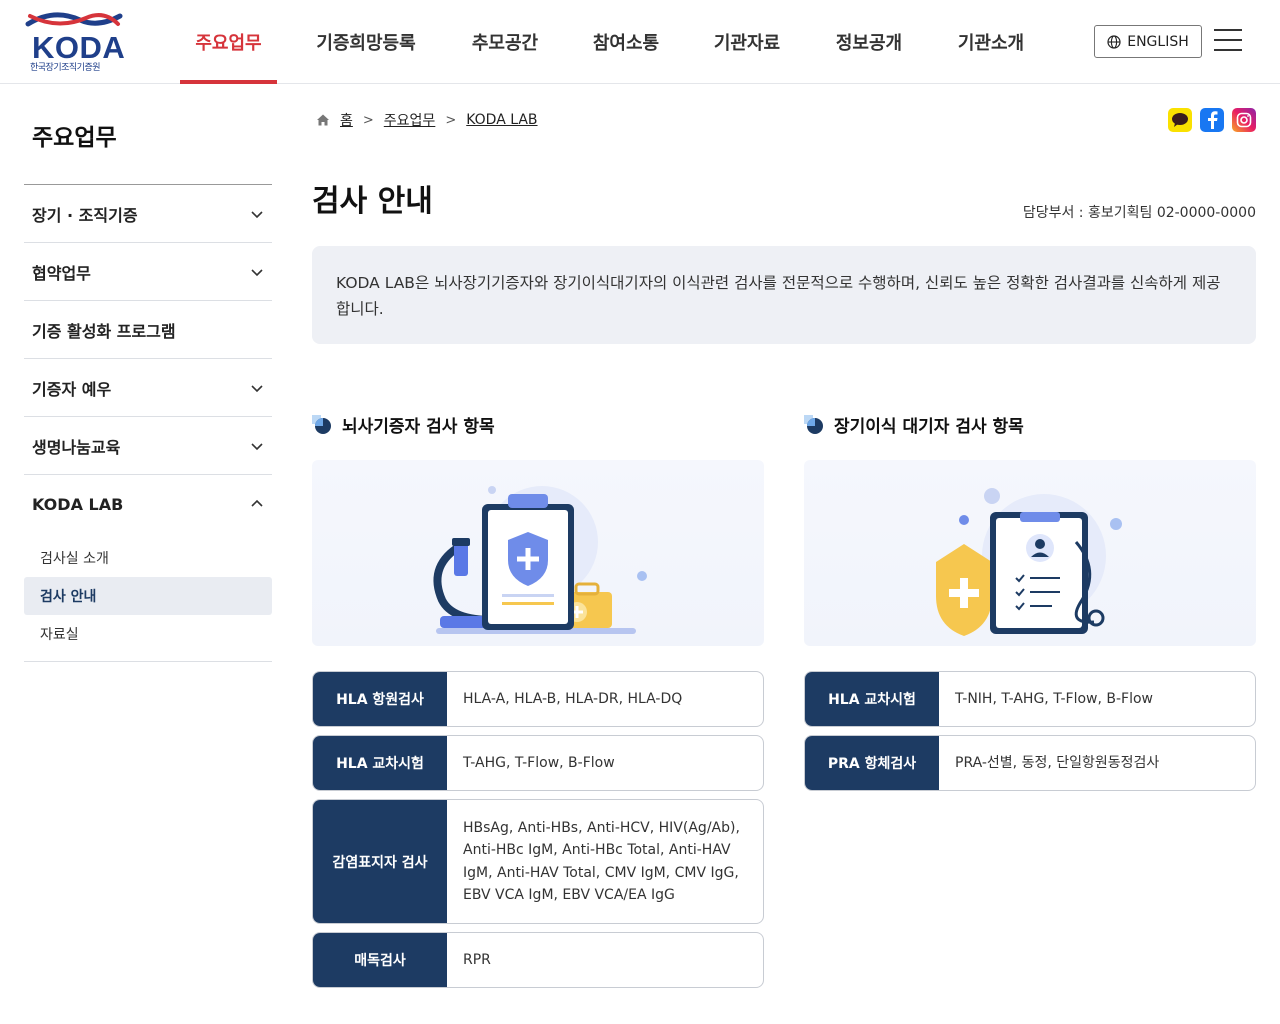 The width and height of the screenshot is (1280, 1024). I want to click on hamburger-menu-icon, so click(1228, 41).